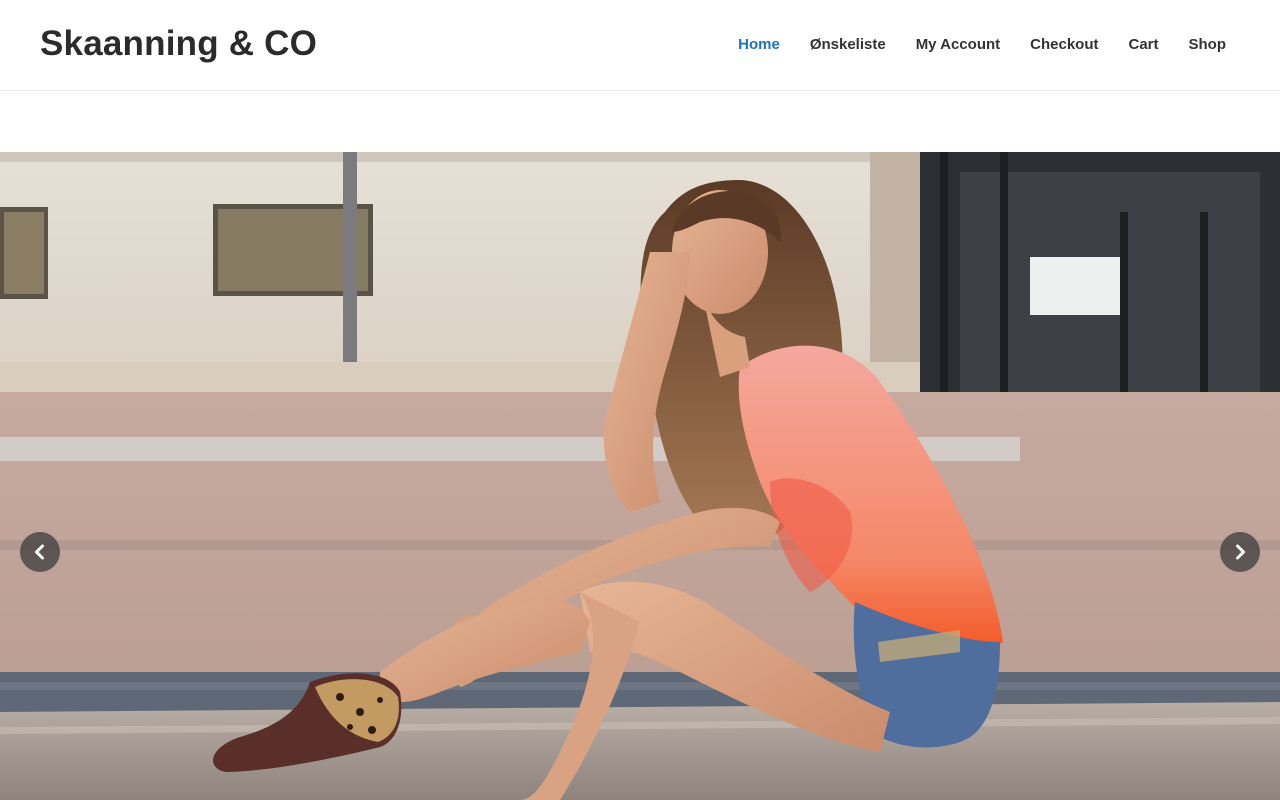 Image resolution: width=1280 pixels, height=800 pixels. I want to click on nav-item-home: Home, so click(759, 45).